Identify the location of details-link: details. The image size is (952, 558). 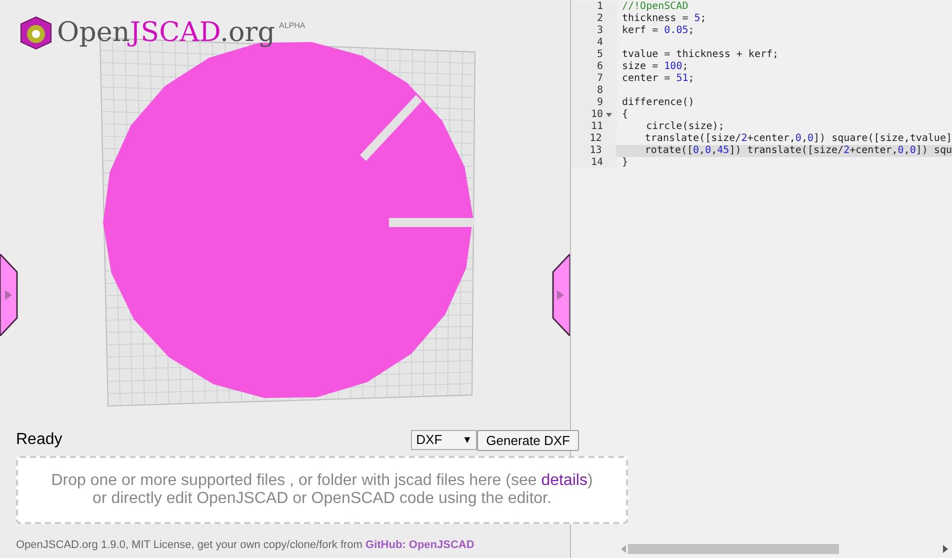
(564, 480).